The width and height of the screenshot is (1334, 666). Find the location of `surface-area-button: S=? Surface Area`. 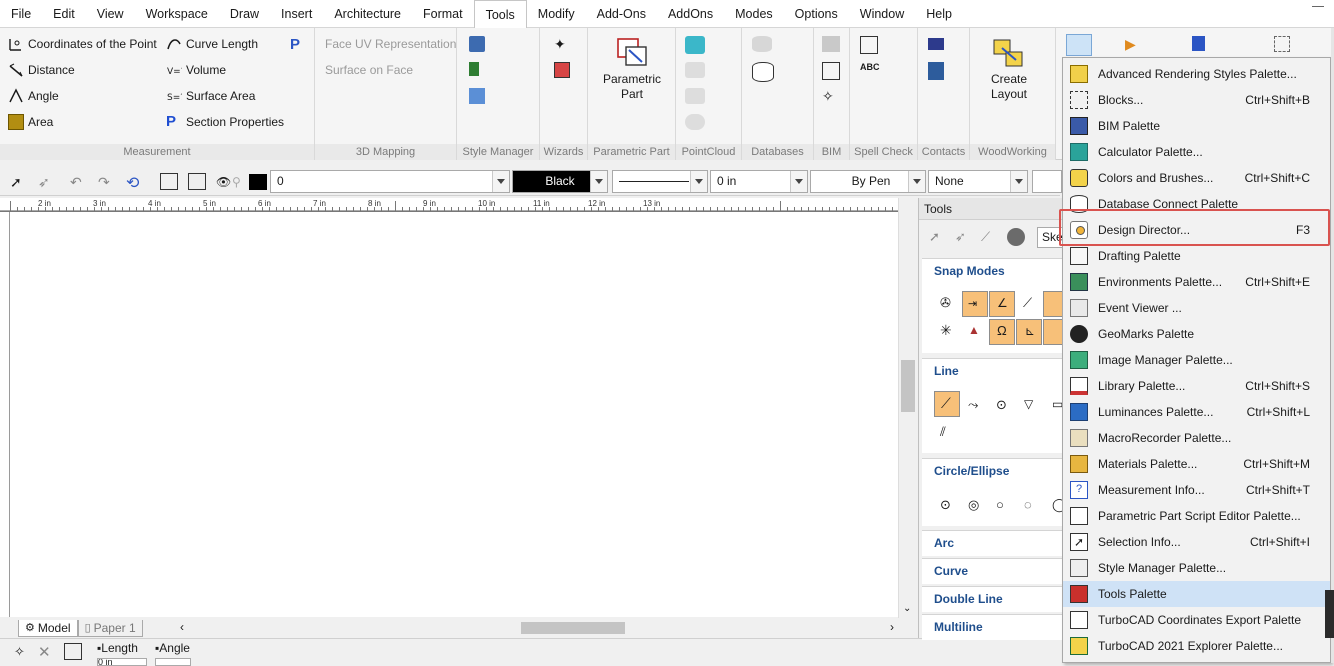

surface-area-button: S=? Surface Area is located at coordinates (210, 96).